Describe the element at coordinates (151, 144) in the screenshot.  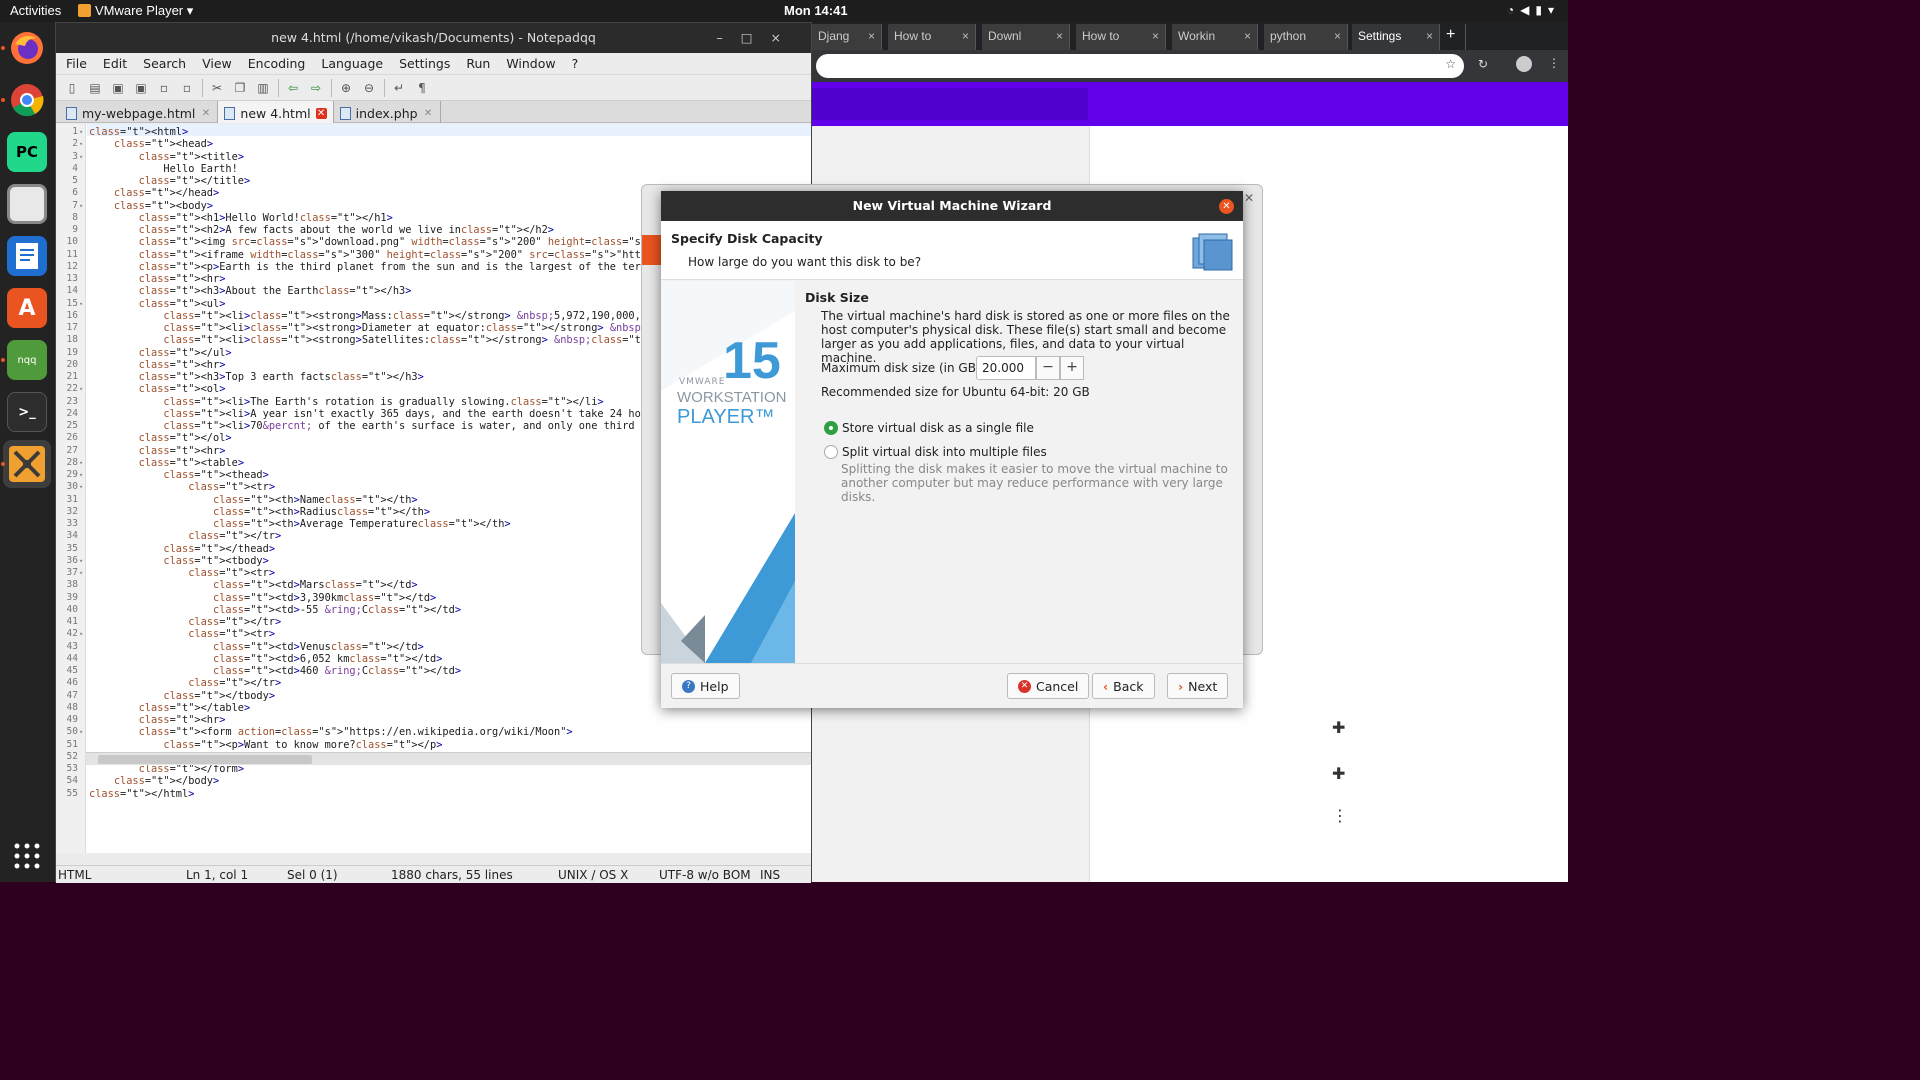
I see `code-line: class="t"><head>` at that location.